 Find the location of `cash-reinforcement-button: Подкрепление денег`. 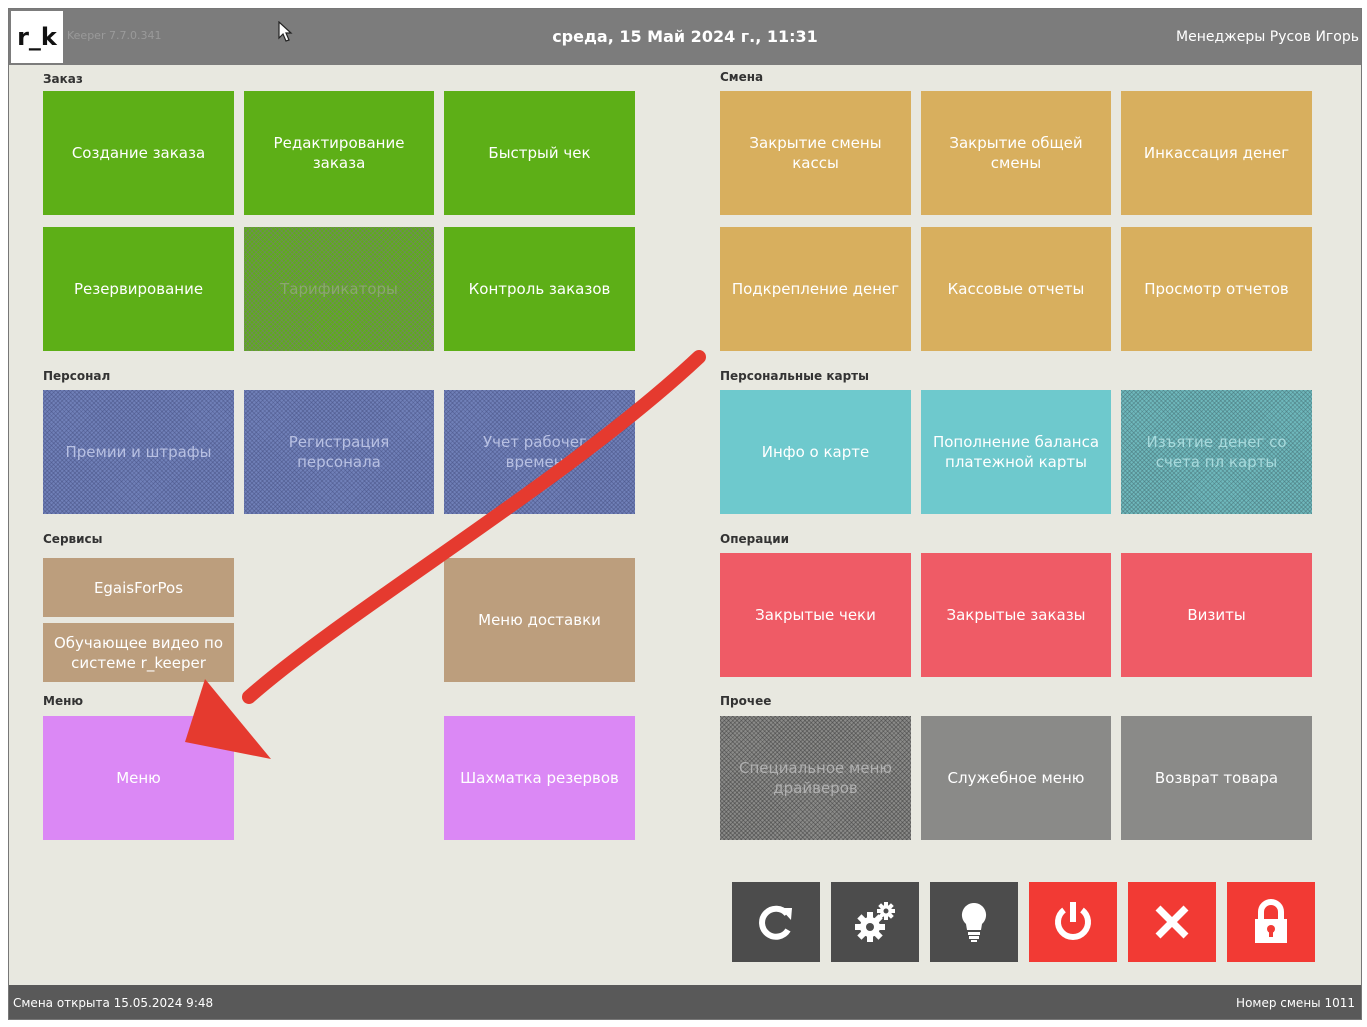

cash-reinforcement-button: Подкрепление денег is located at coordinates (815, 289).